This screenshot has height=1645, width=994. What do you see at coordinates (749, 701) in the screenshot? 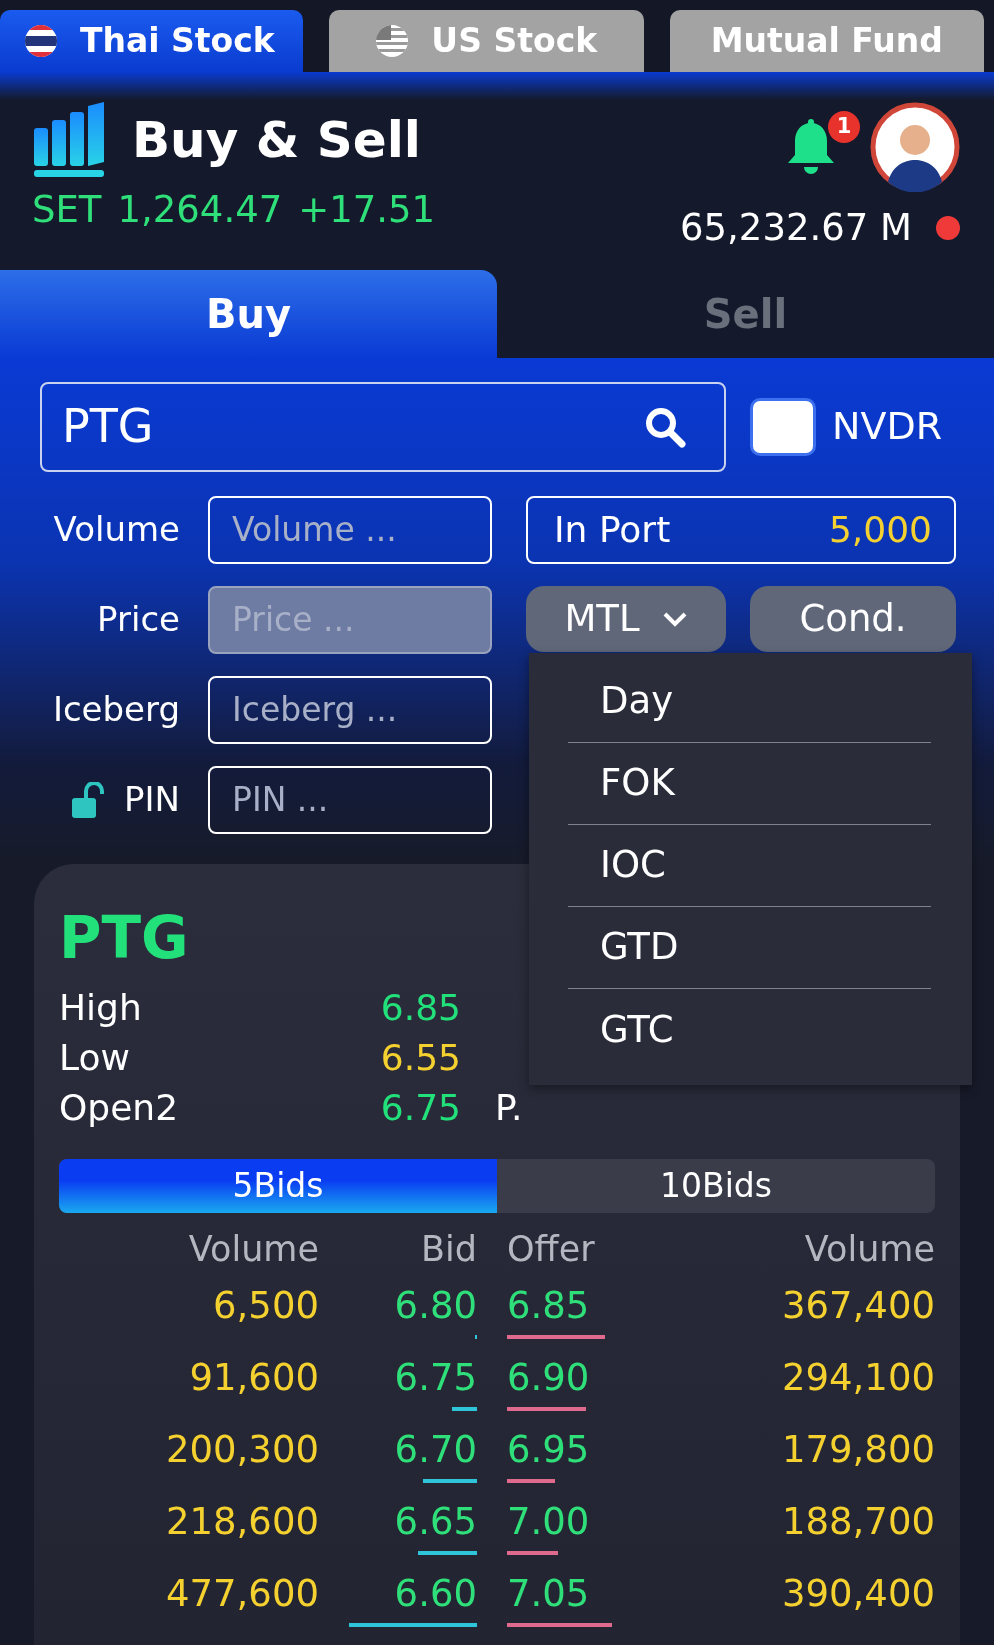
I see `menu-option: Day` at bounding box center [749, 701].